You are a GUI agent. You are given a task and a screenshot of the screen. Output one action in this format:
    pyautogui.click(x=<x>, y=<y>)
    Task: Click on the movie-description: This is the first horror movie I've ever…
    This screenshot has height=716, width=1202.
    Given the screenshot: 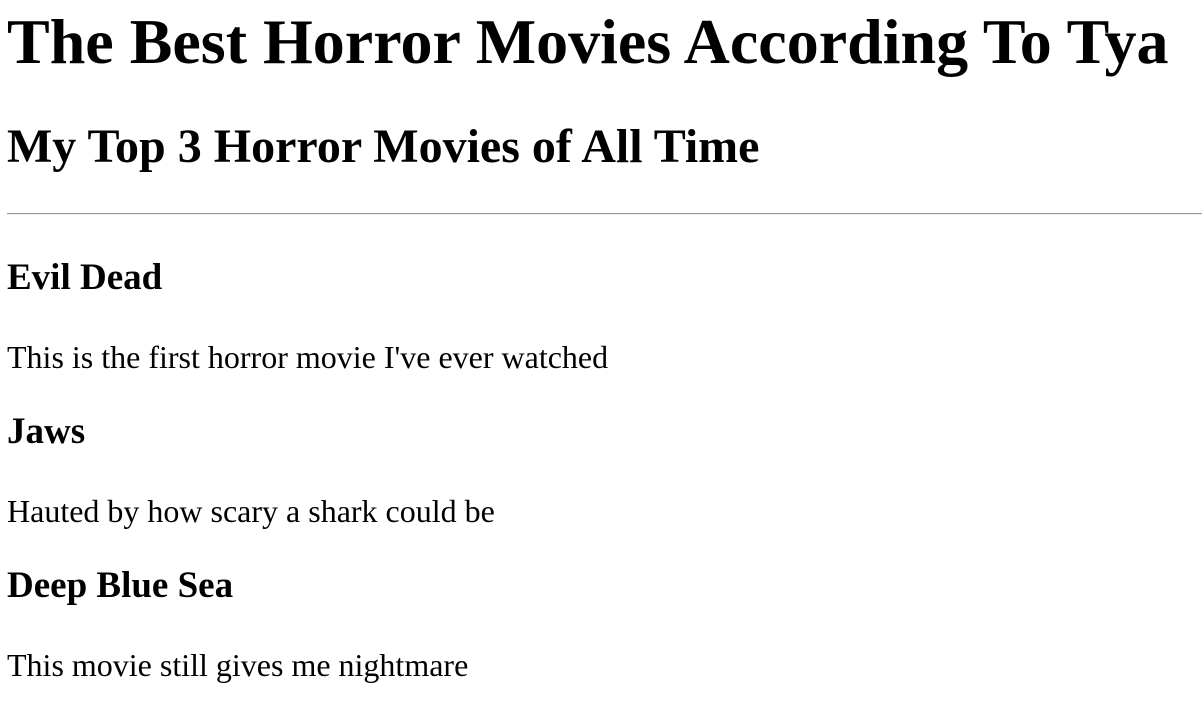 What is the action you would take?
    pyautogui.click(x=308, y=357)
    